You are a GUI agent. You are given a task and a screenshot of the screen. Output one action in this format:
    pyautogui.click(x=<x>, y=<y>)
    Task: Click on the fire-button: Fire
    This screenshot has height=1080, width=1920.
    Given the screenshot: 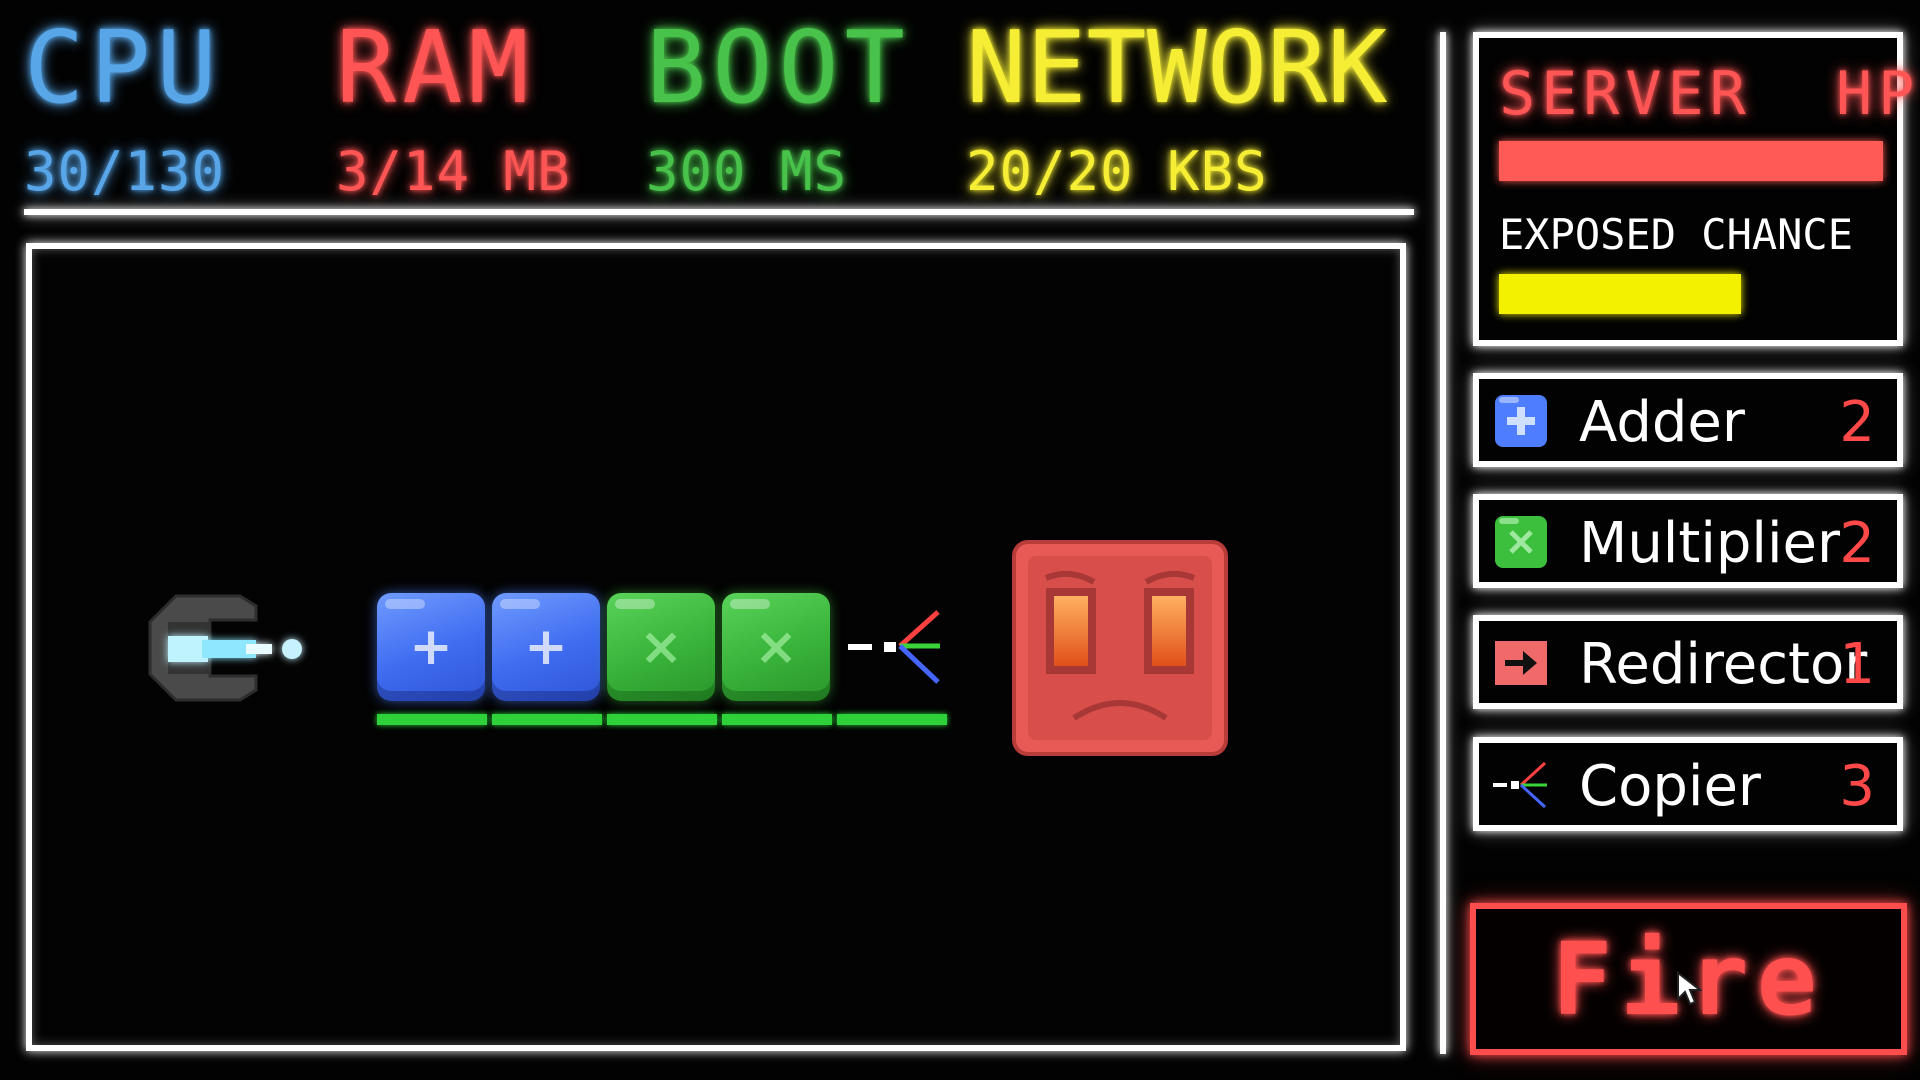 What is the action you would take?
    pyautogui.click(x=1688, y=979)
    